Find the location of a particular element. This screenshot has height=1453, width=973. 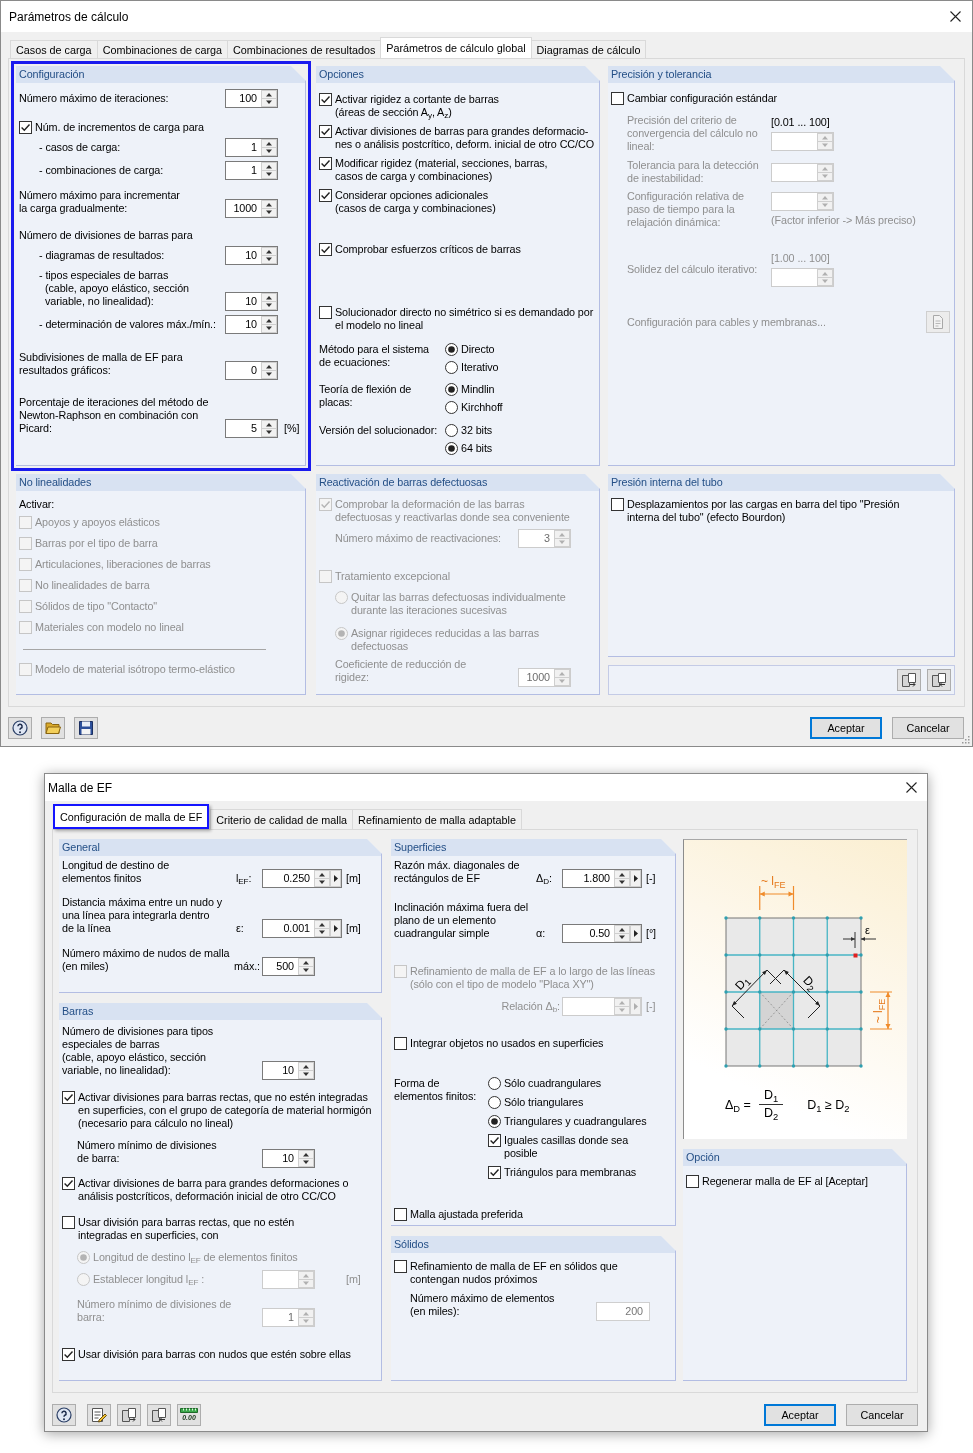

input-field: 500 is located at coordinates (288, 966).